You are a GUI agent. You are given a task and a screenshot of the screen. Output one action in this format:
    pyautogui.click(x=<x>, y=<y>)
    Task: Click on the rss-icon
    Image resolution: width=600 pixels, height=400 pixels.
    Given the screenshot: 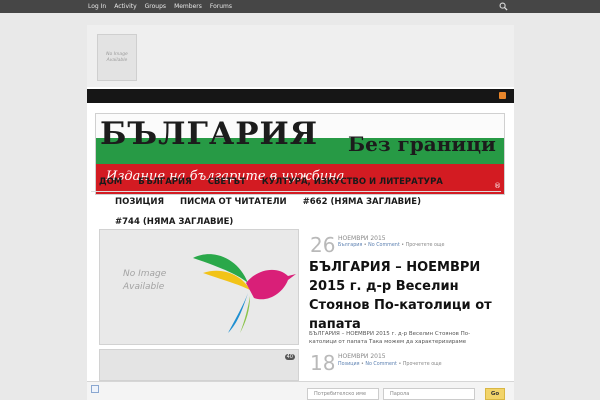 What is the action you would take?
    pyautogui.click(x=502, y=95)
    